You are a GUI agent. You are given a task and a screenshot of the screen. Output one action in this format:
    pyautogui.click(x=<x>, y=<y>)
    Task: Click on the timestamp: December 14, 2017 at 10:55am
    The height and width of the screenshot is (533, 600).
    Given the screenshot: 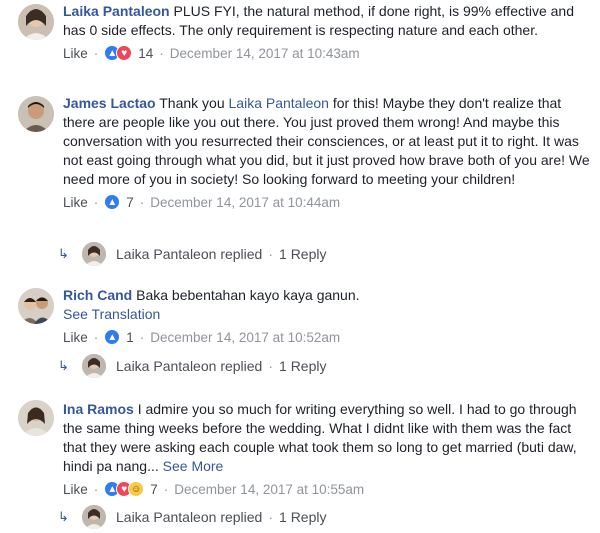 What is the action you would take?
    pyautogui.click(x=269, y=489)
    